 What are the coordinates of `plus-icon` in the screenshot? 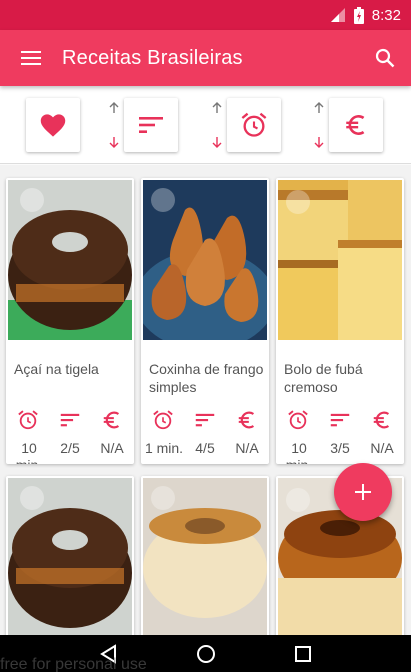 It's located at (363, 492).